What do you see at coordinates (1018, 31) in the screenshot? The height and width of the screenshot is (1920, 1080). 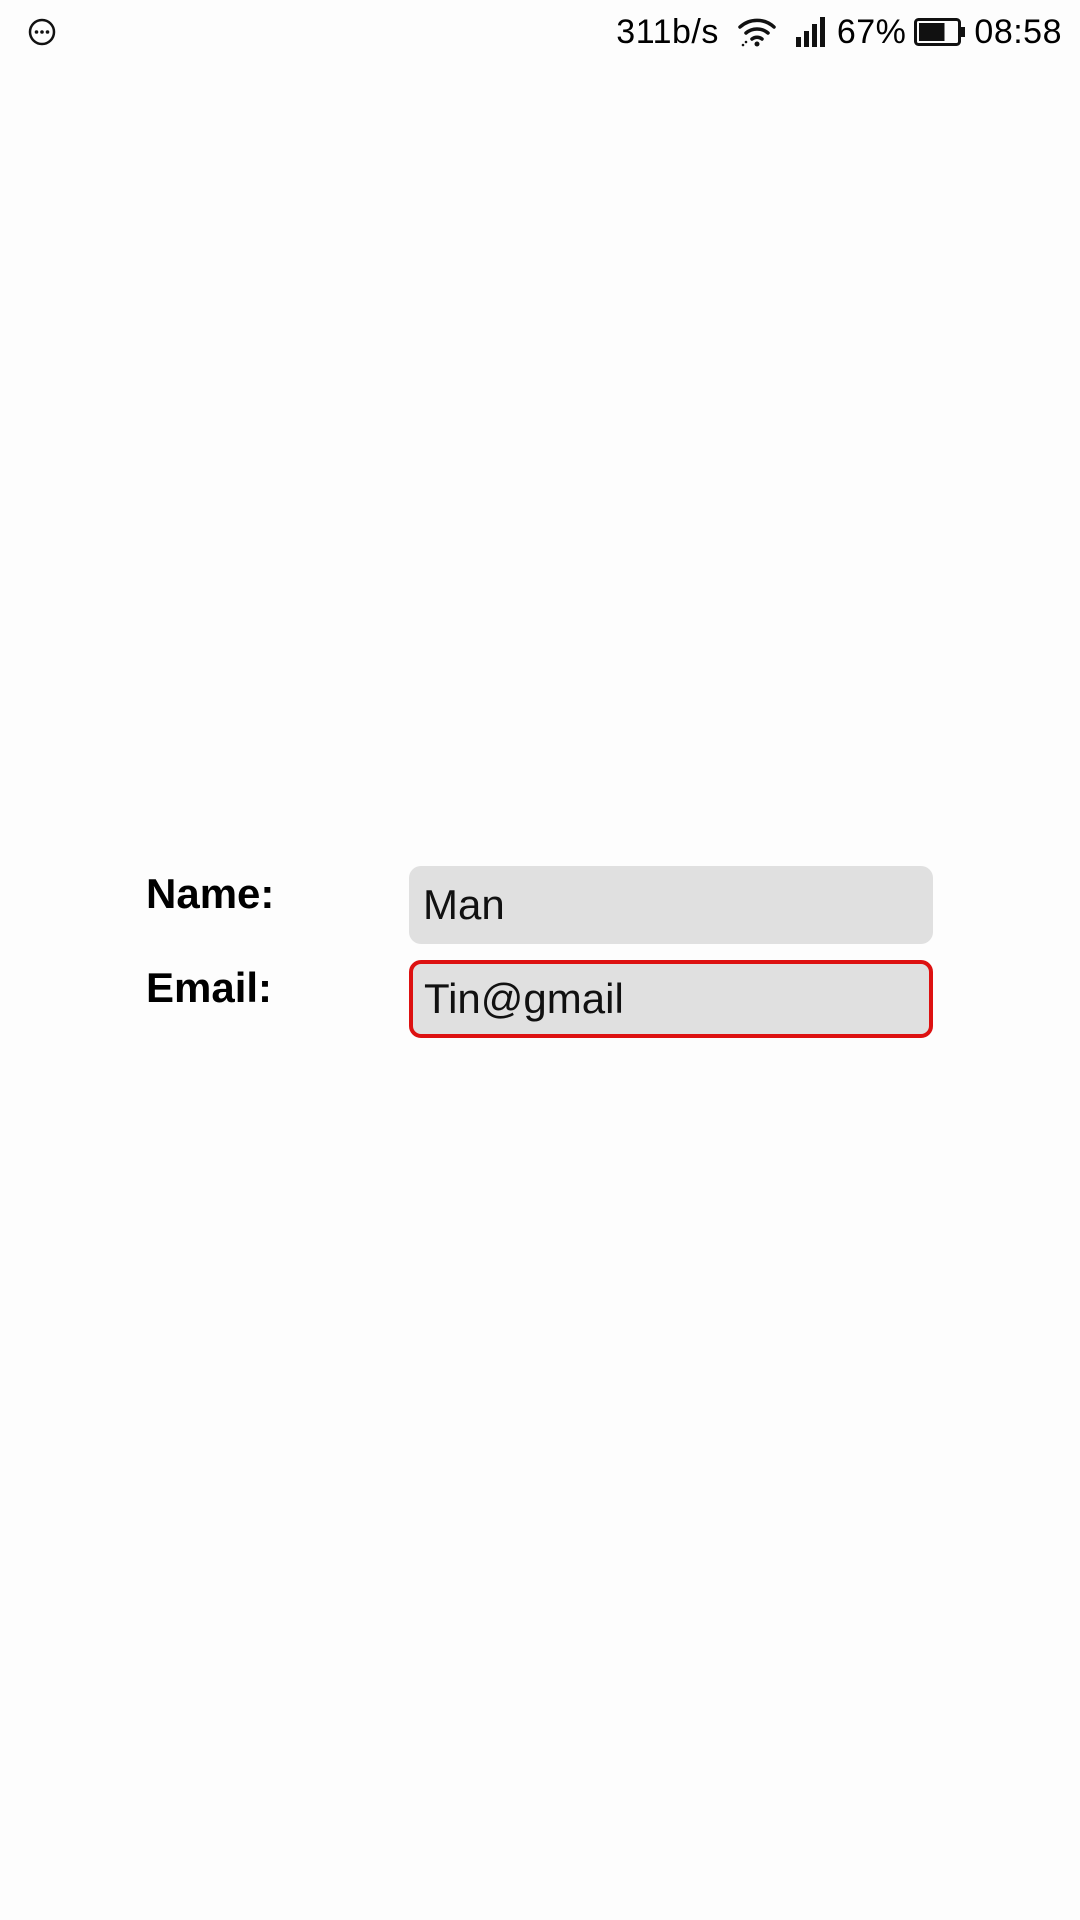 I see `clock: 08:58` at bounding box center [1018, 31].